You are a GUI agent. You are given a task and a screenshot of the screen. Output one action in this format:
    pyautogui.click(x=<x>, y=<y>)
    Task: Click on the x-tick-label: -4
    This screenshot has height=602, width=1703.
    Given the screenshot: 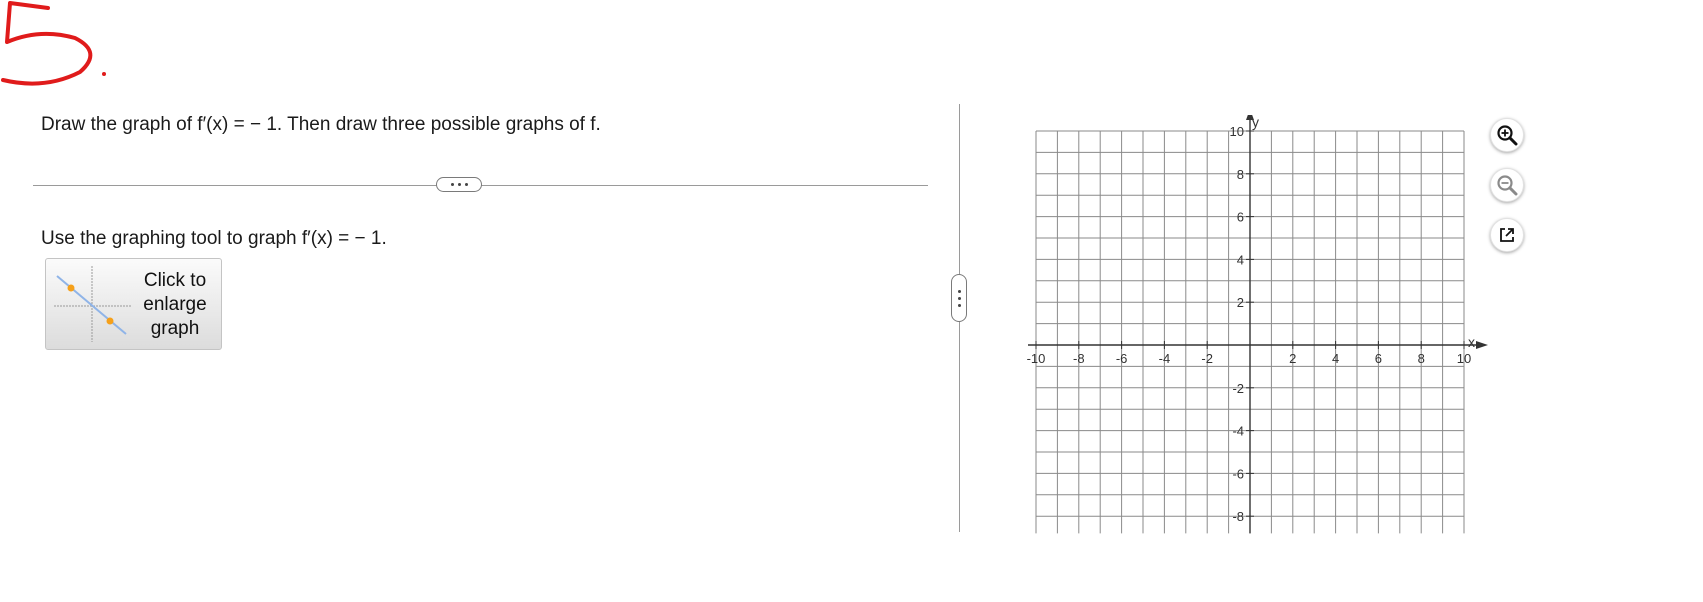 What is the action you would take?
    pyautogui.click(x=1165, y=358)
    